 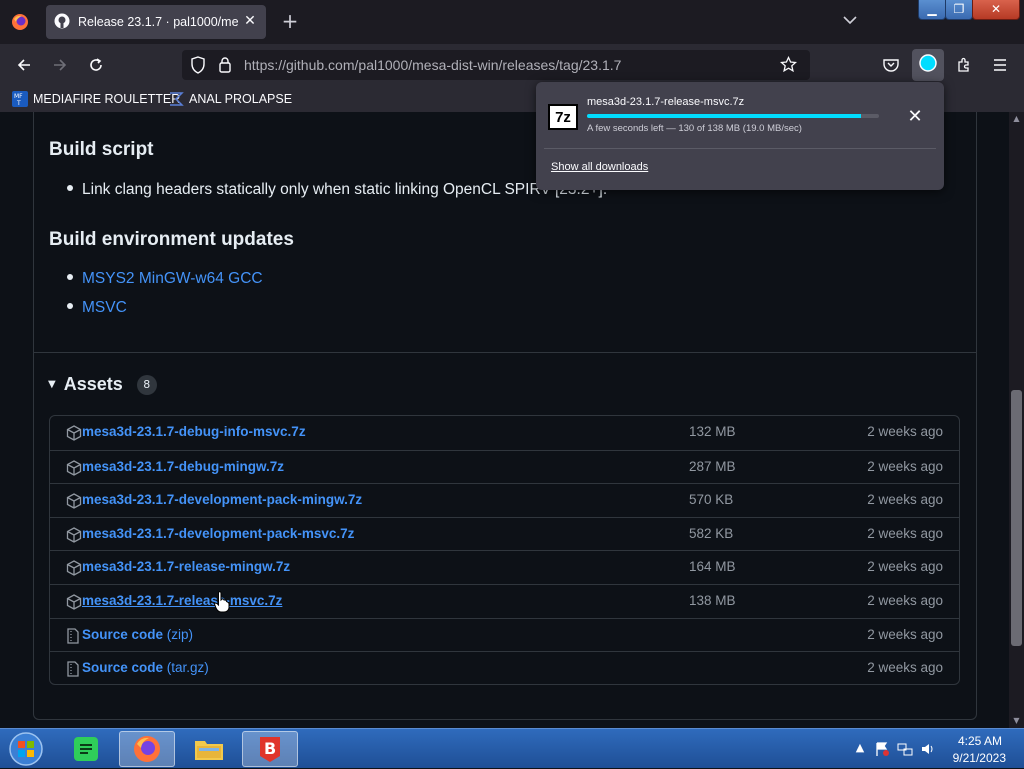 I want to click on svg-text: MF, so click(x=18, y=96).